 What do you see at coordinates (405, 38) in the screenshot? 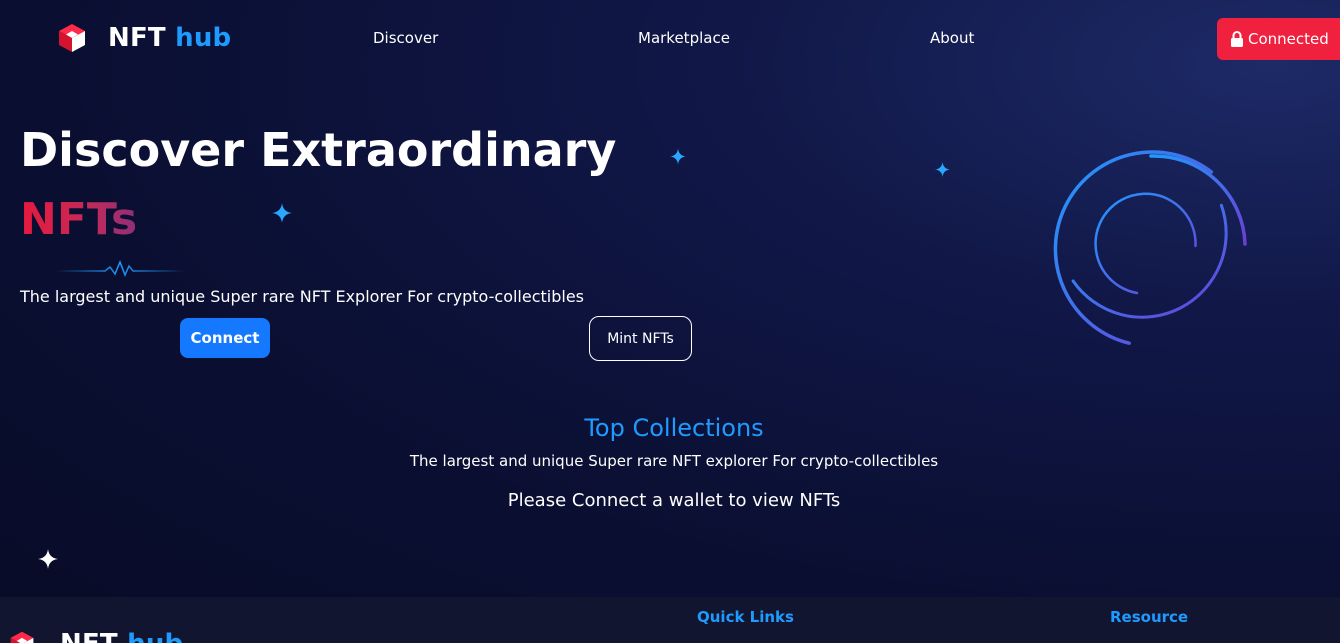
I see `nav-link-discover: Discover` at bounding box center [405, 38].